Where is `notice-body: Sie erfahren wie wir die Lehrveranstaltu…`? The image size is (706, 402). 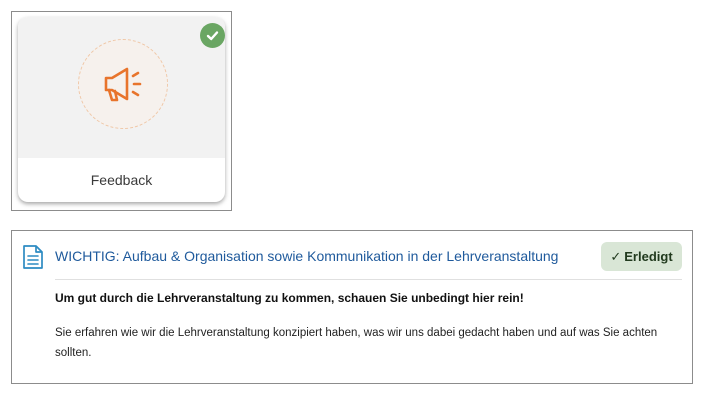 notice-body: Sie erfahren wie wir die Lehrveranstaltu… is located at coordinates (356, 343).